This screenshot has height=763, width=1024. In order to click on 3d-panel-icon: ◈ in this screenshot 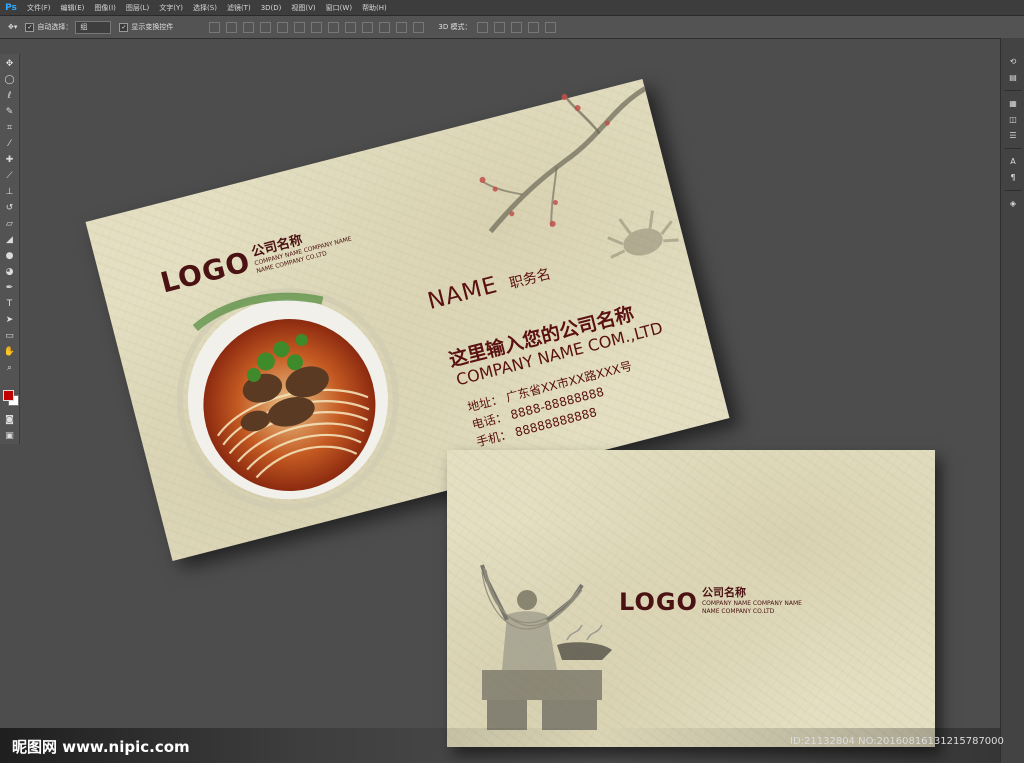, I will do `click(1013, 203)`.